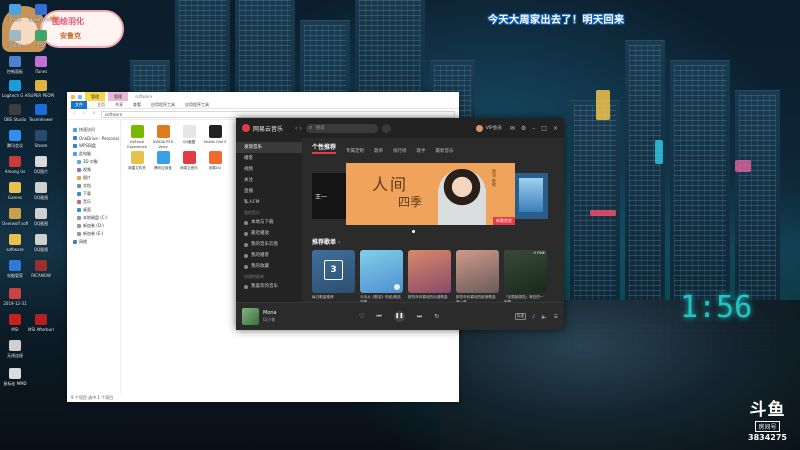 The width and height of the screenshot is (800, 450). What do you see at coordinates (397, 287) in the screenshot?
I see `play-icon` at bounding box center [397, 287].